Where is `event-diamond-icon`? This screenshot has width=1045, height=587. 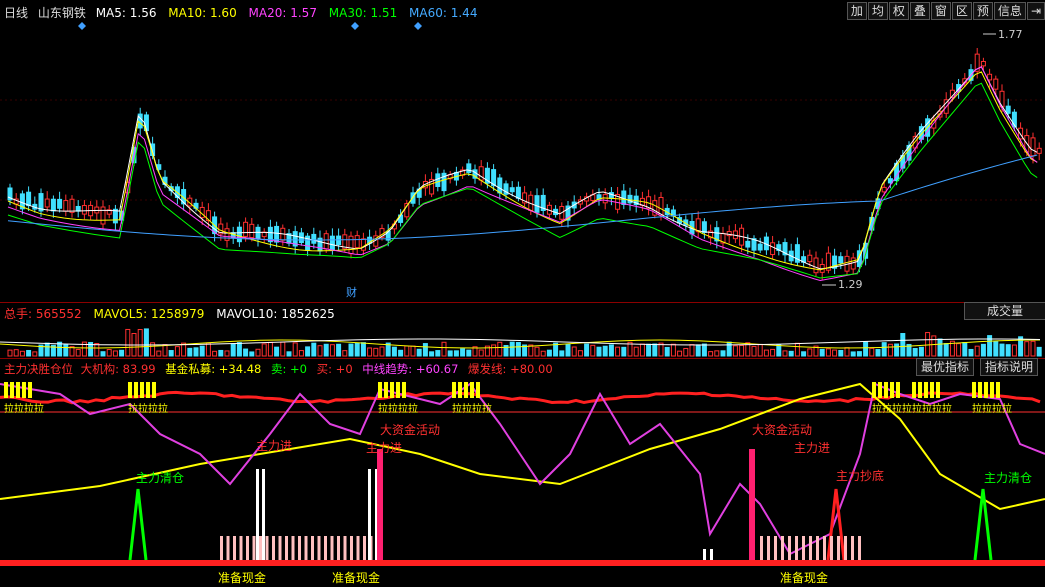 event-diamond-icon is located at coordinates (418, 26).